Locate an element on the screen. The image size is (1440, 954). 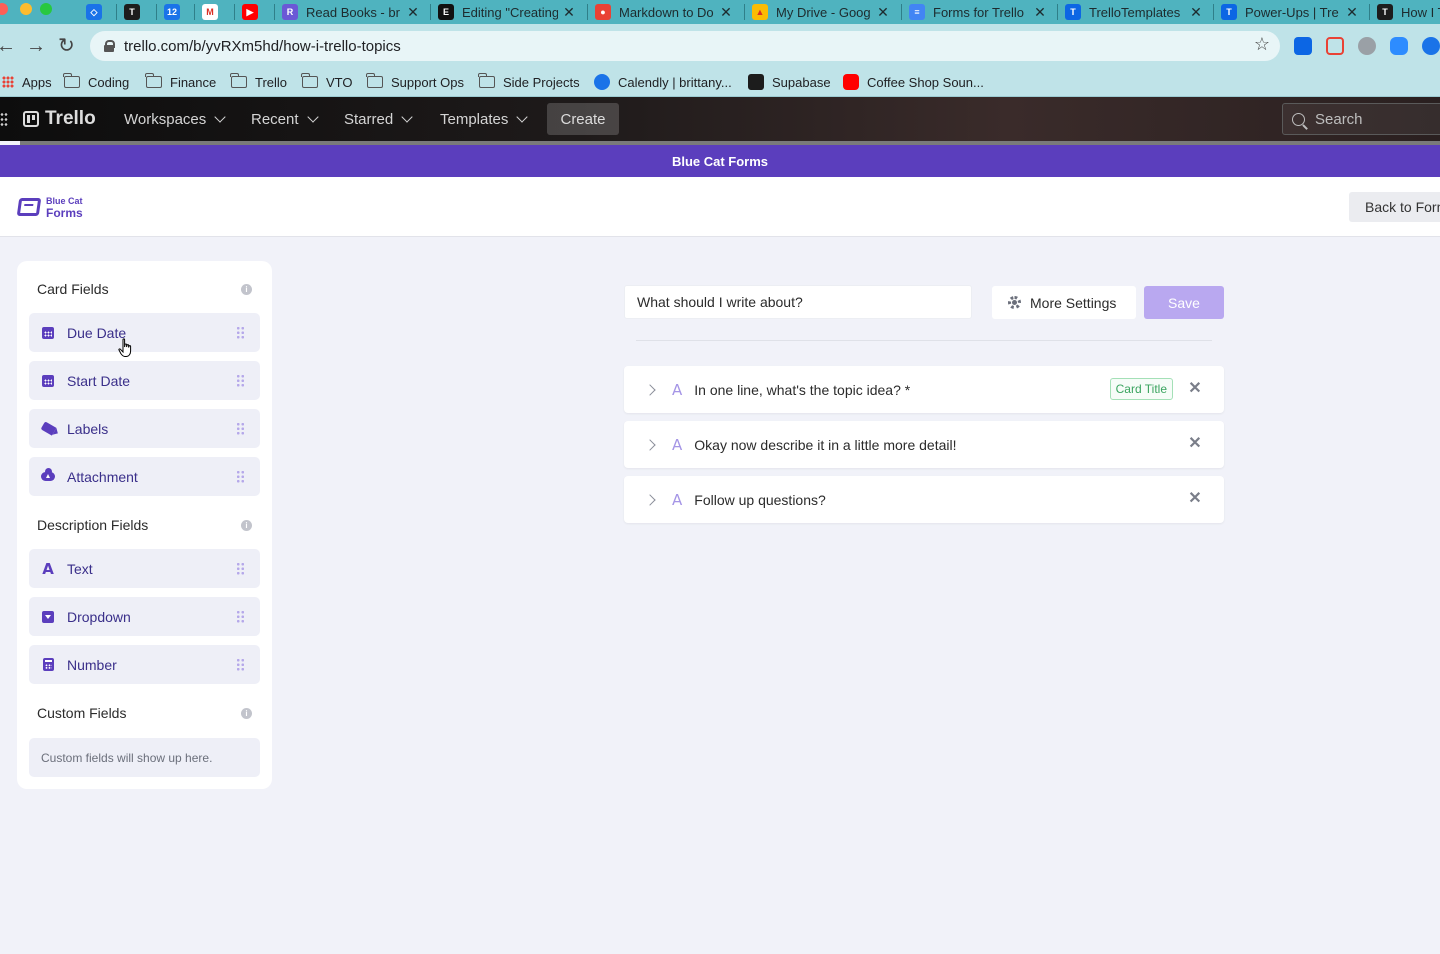
tab-favicon-icon: T is located at coordinates (1229, 12).